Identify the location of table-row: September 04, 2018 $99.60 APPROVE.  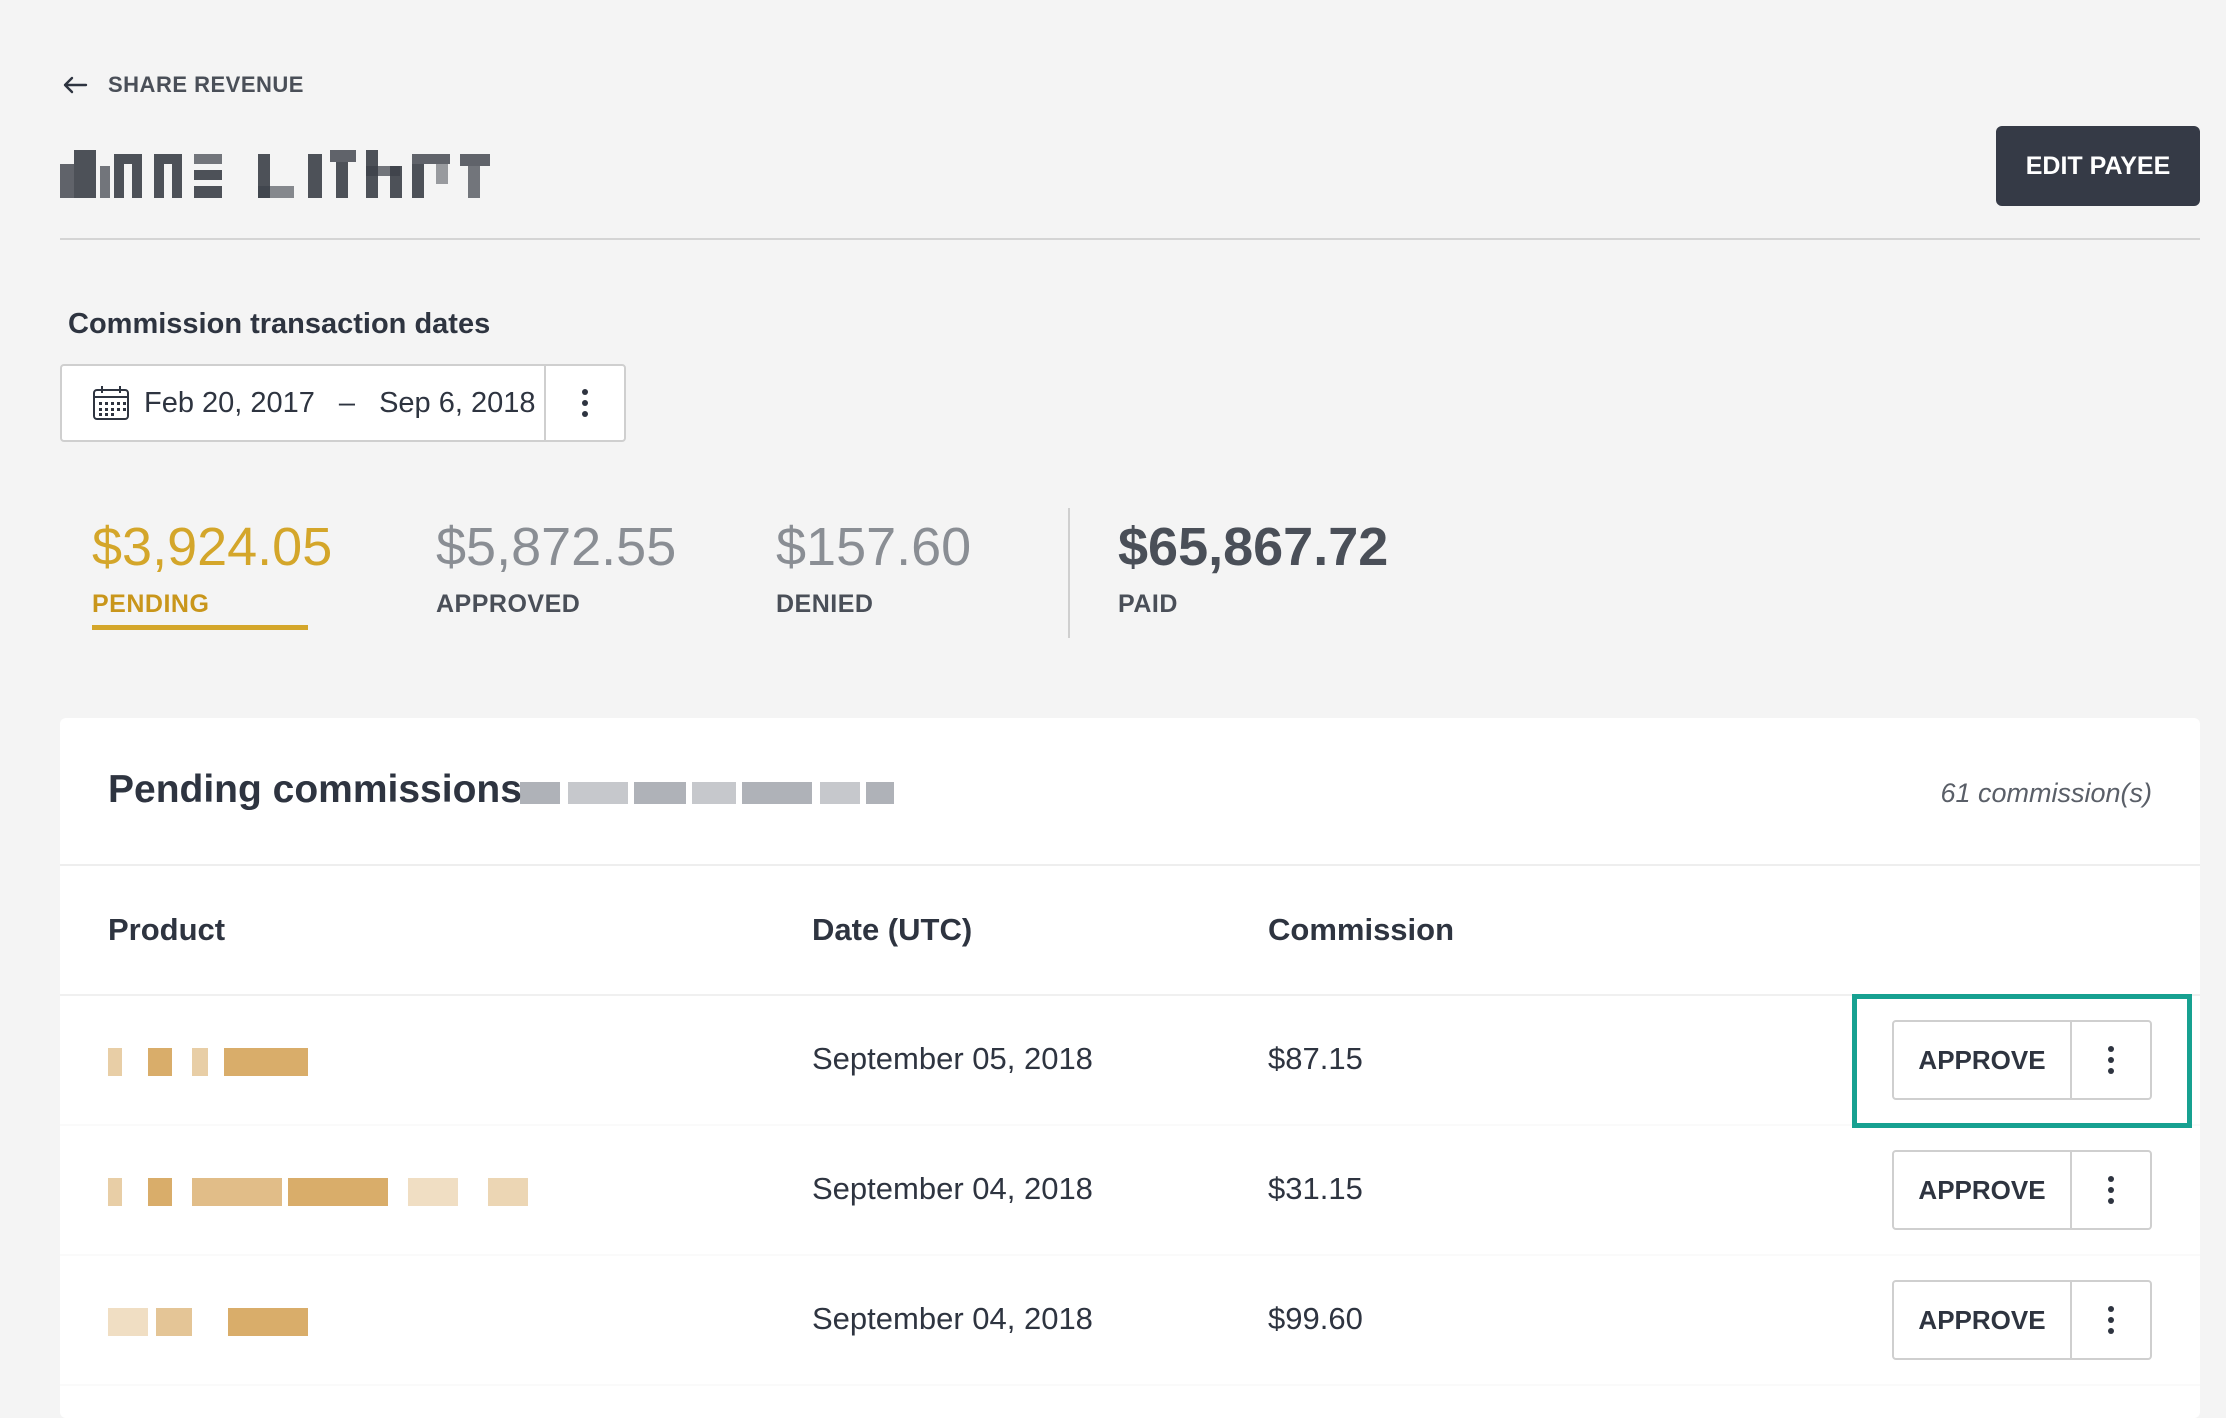
(1130, 1321).